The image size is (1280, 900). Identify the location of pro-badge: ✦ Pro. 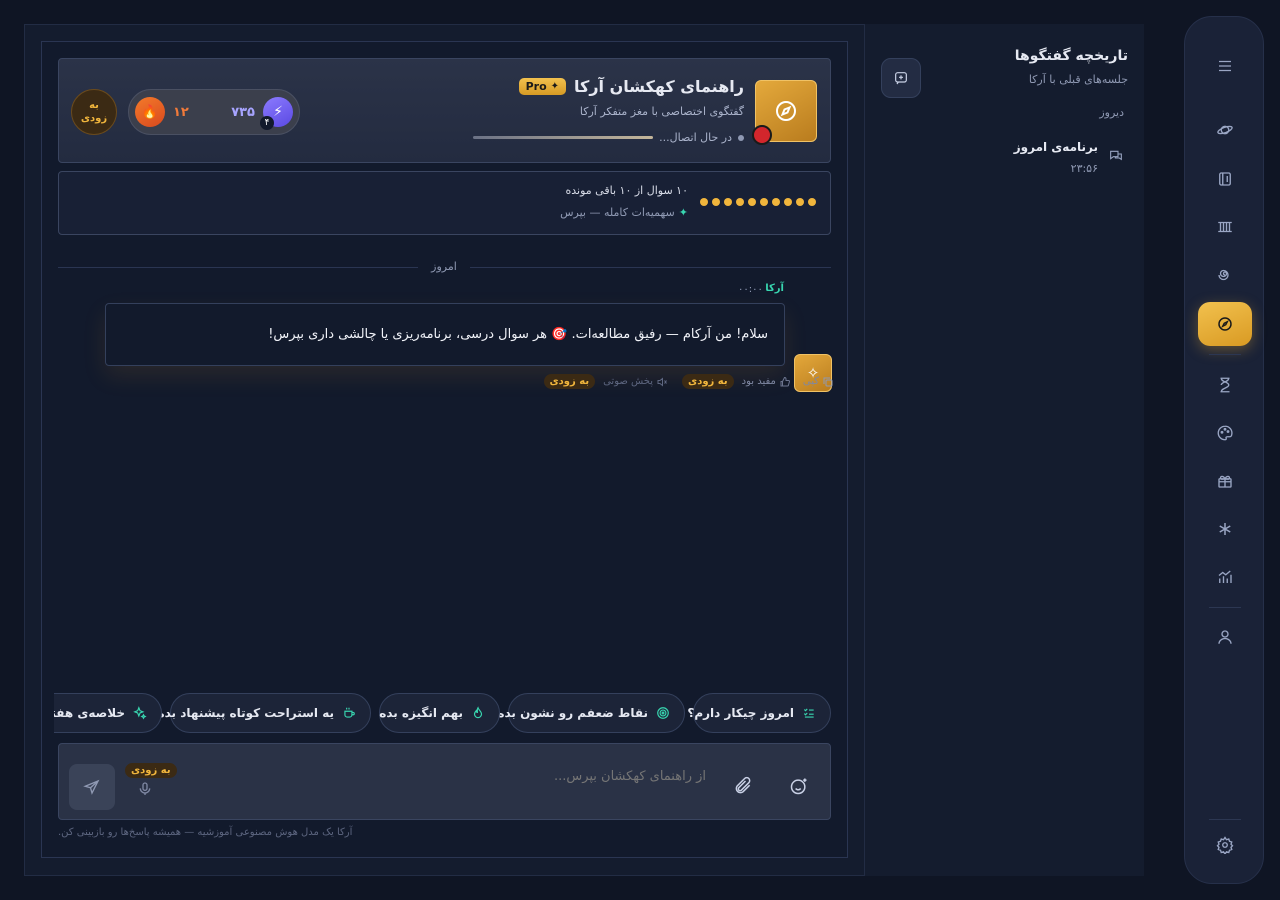
(542, 86).